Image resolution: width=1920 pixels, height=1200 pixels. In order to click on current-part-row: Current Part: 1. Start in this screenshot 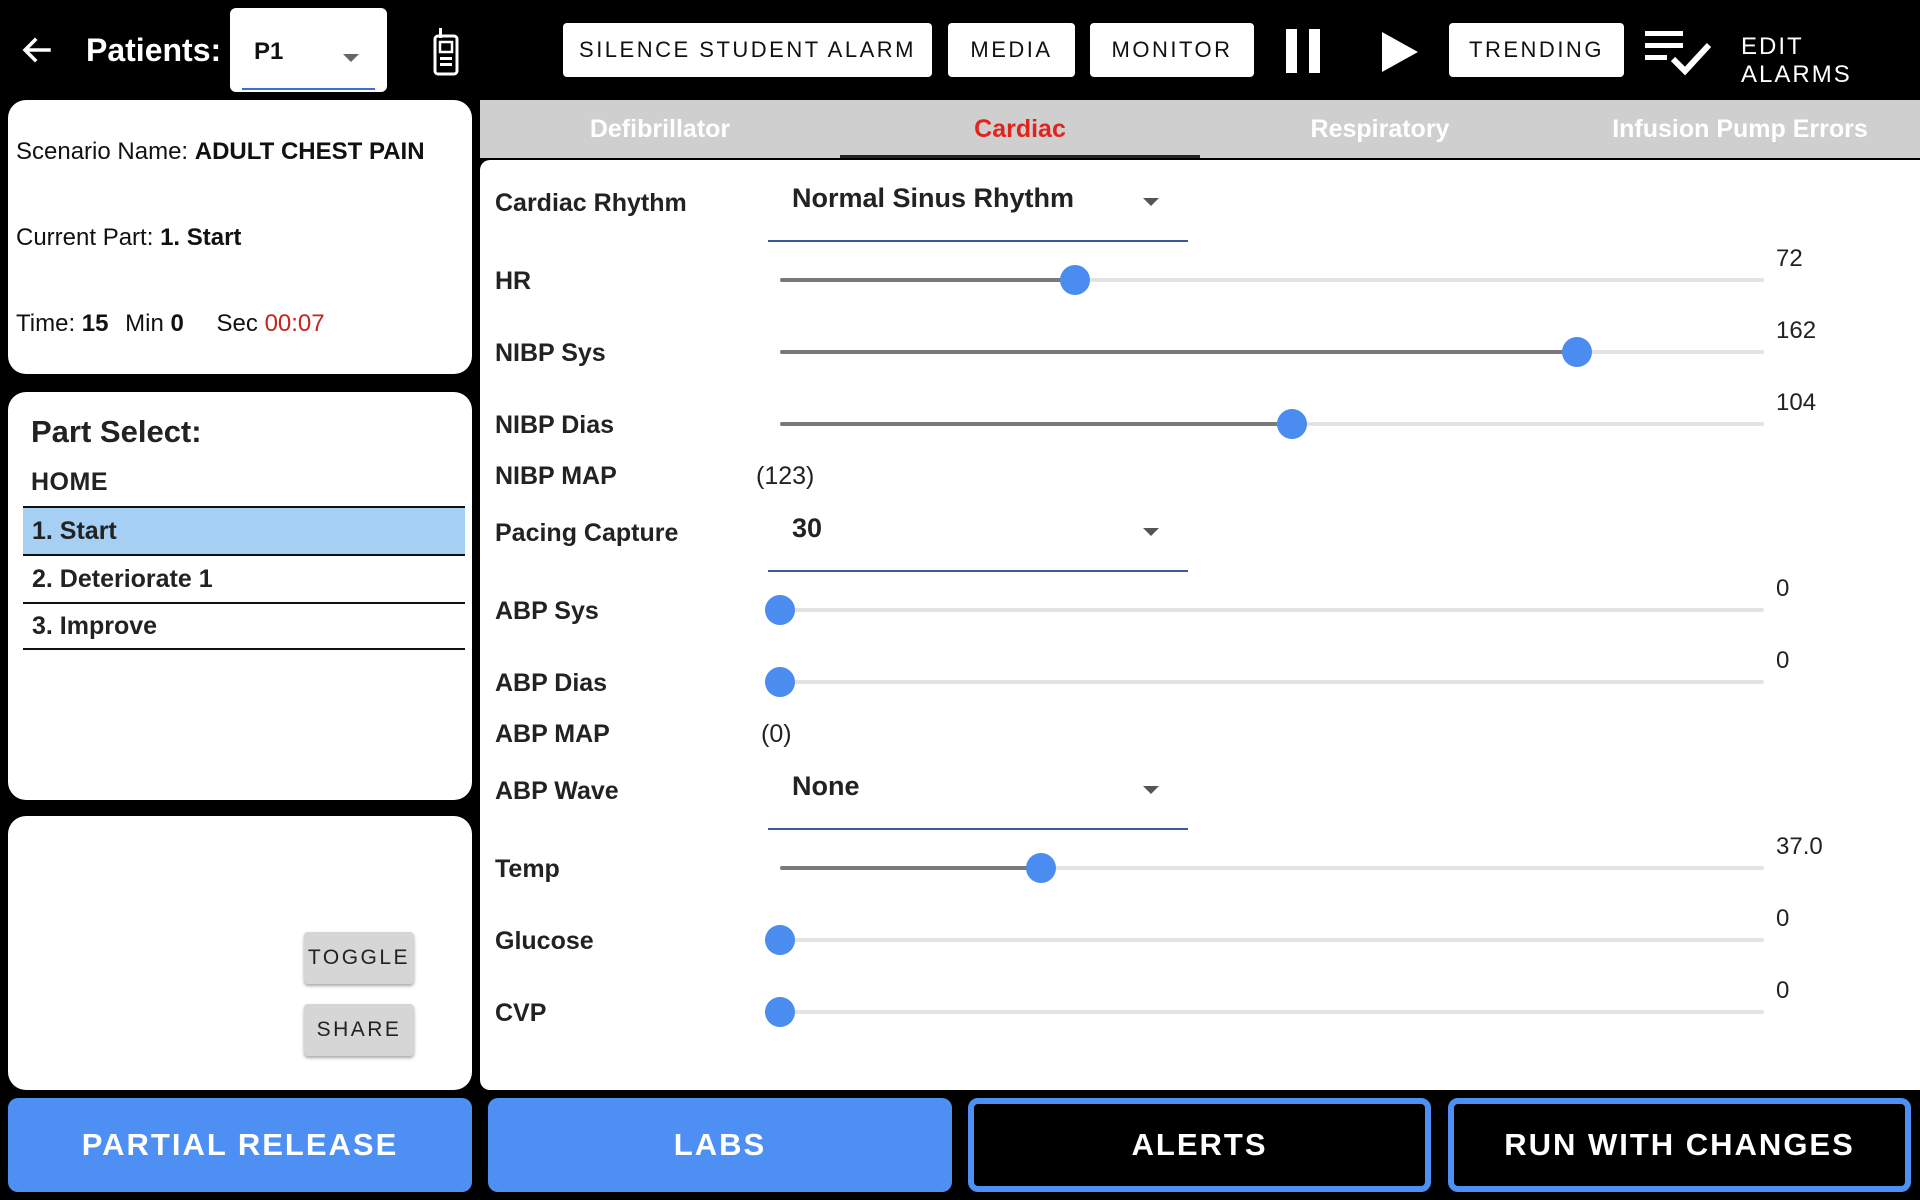, I will do `click(128, 238)`.